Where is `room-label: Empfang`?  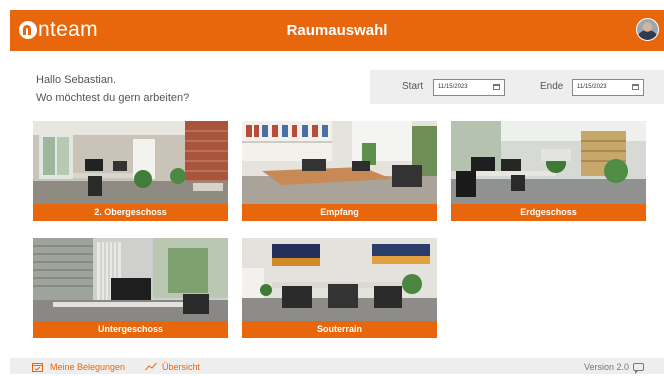 room-label: Empfang is located at coordinates (339, 212).